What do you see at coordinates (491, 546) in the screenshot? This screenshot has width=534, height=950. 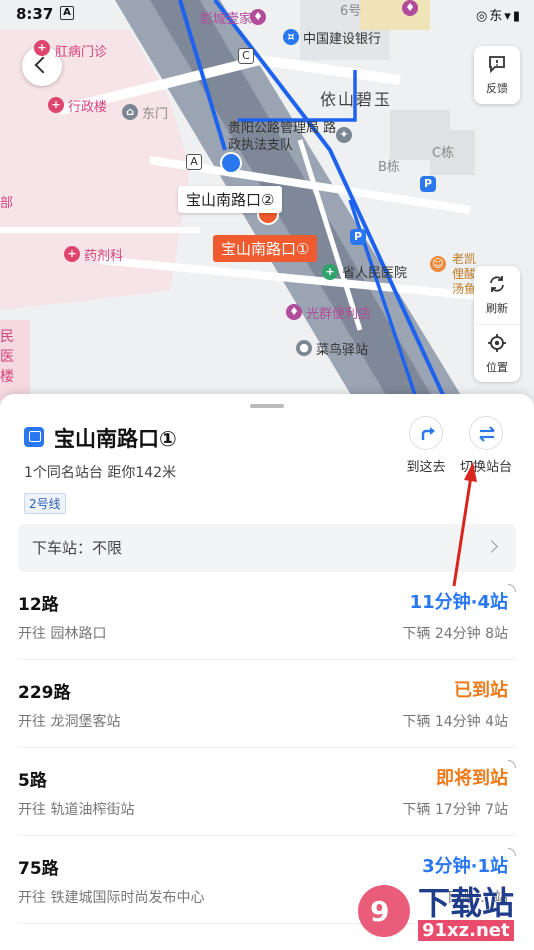 I see `chevron-right-icon` at bounding box center [491, 546].